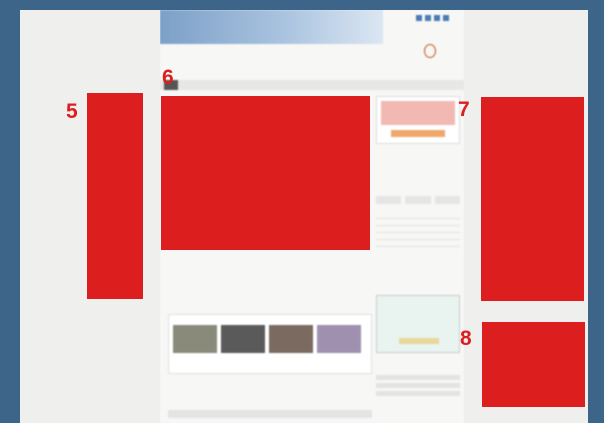 Image resolution: width=604 pixels, height=423 pixels. Describe the element at coordinates (418, 324) in the screenshot. I see `side-ad` at that location.